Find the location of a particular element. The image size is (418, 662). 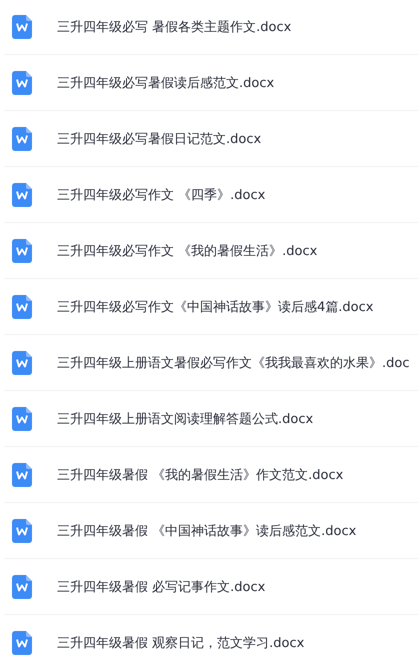

file-name: 三升四年级暑假 观察日记，范文学习.docx is located at coordinates (180, 643).